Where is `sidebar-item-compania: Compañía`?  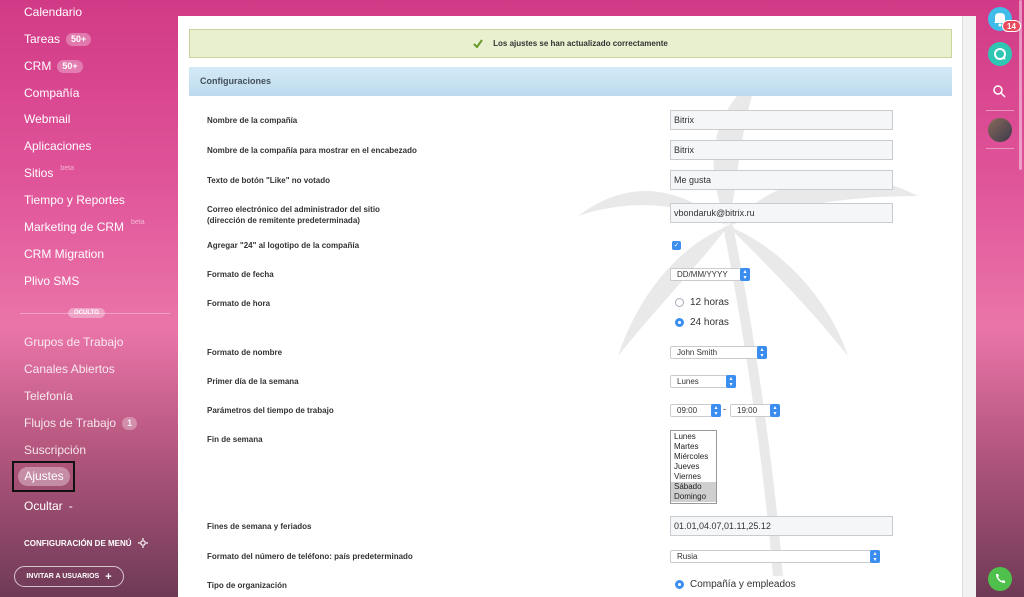
sidebar-item-compania: Compañía is located at coordinates (51, 93).